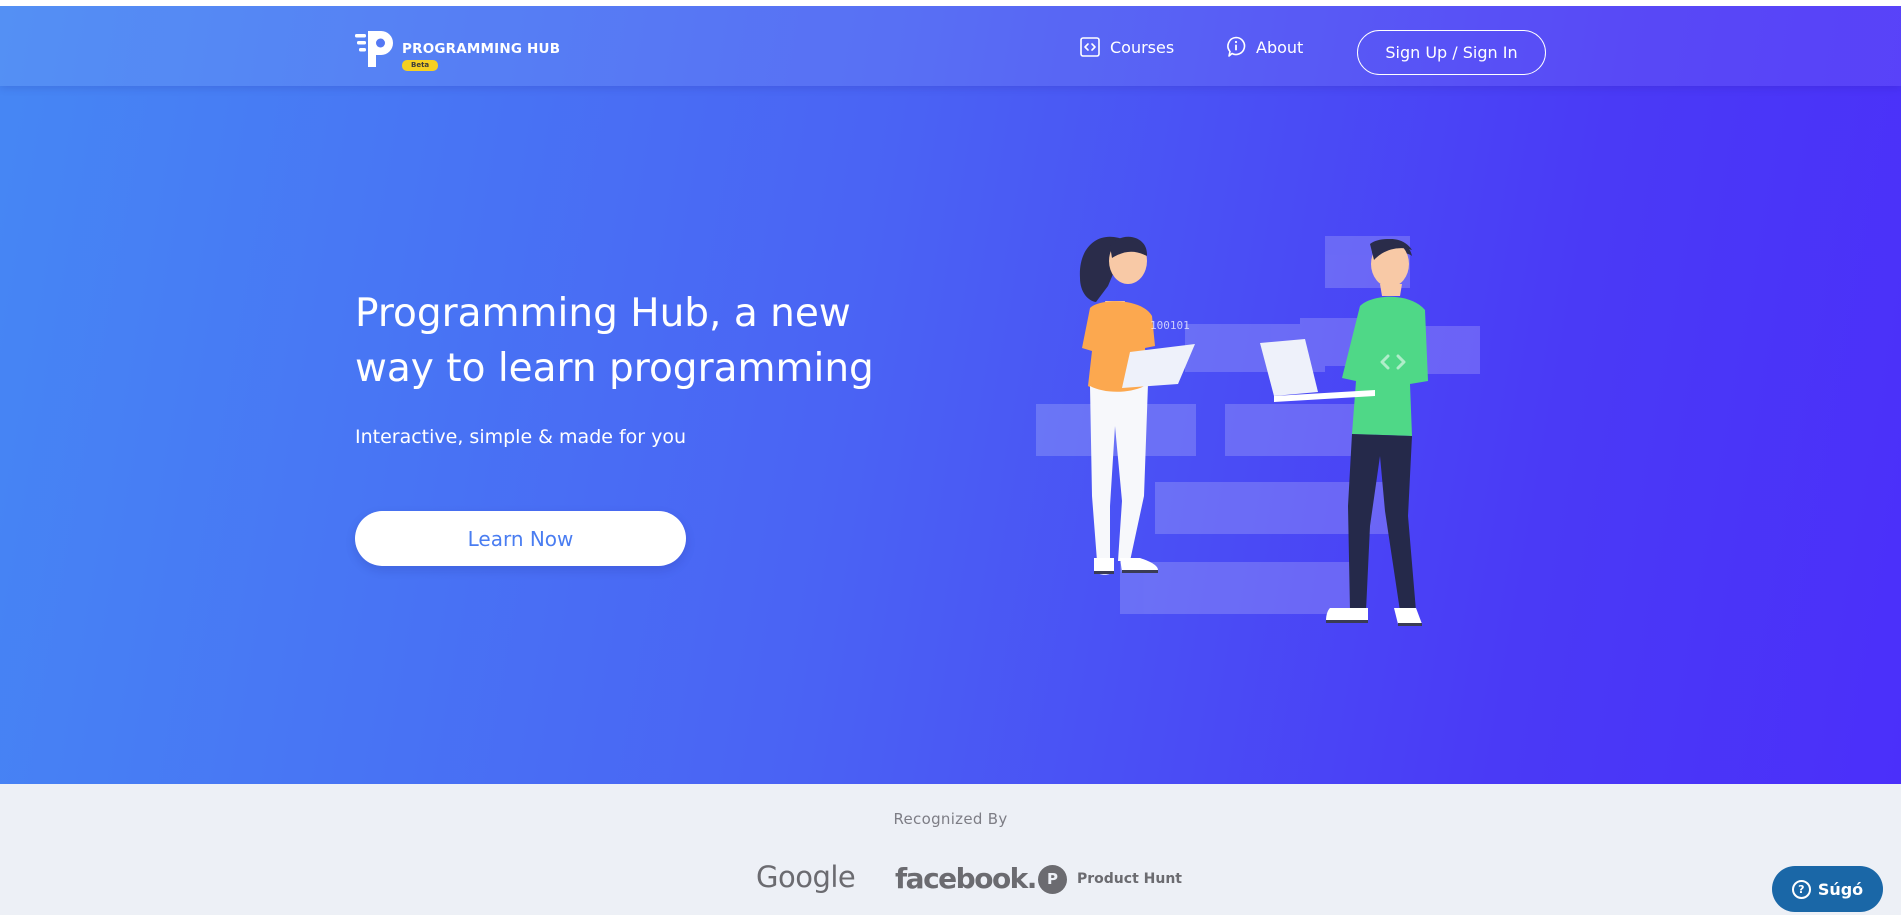 Image resolution: width=1901 pixels, height=915 pixels. What do you see at coordinates (520, 538) in the screenshot?
I see `learn-now-button: Learn Now` at bounding box center [520, 538].